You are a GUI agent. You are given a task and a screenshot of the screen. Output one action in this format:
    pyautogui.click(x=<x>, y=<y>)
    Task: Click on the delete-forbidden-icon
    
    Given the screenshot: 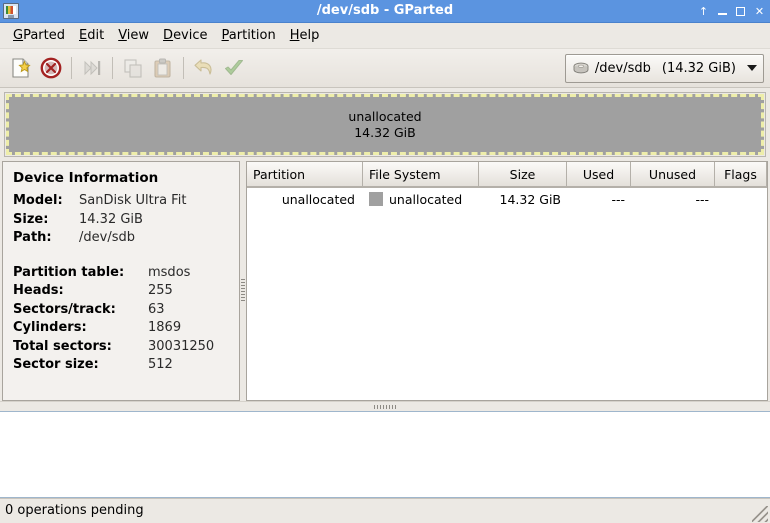 What is the action you would take?
    pyautogui.click(x=51, y=68)
    